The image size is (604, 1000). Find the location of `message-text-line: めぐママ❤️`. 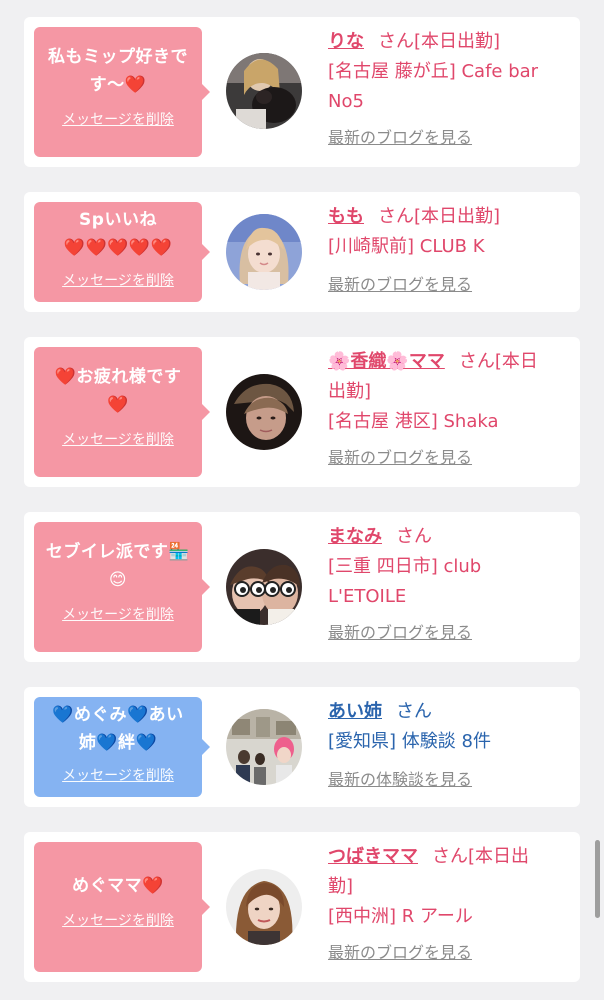

message-text-line: めぐママ❤️ is located at coordinates (118, 886).